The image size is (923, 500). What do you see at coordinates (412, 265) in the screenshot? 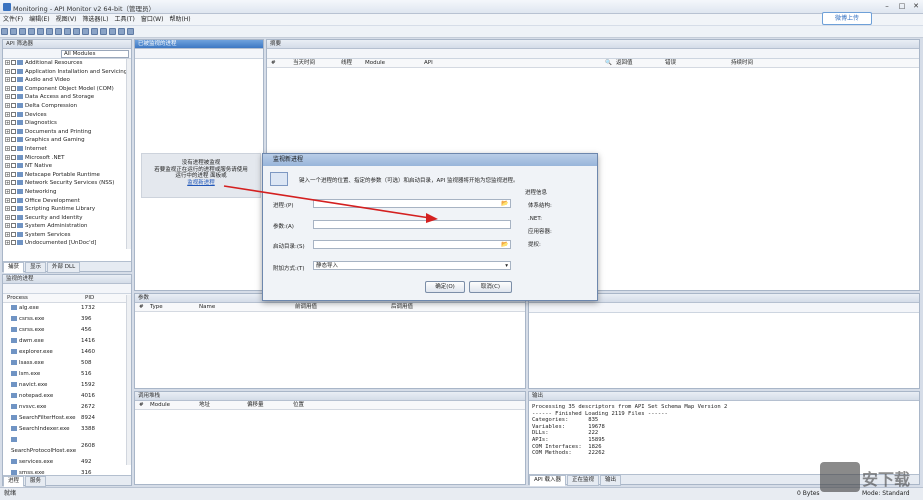
I see `attach-method-select: 静态导入 ▾` at bounding box center [412, 265].